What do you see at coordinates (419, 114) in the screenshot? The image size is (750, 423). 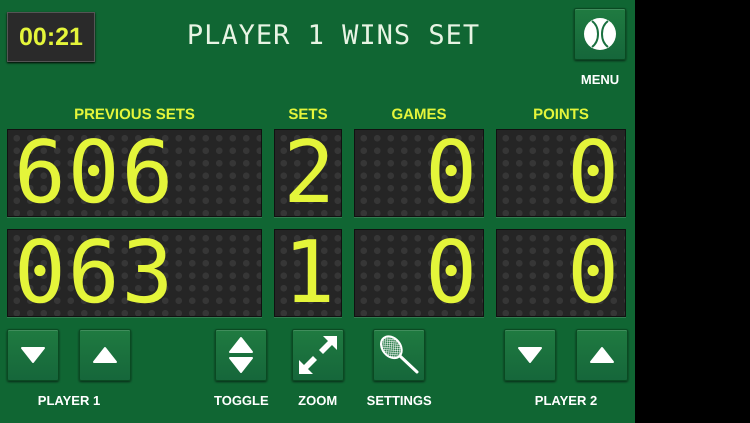 I see `column-heading: GAMES` at bounding box center [419, 114].